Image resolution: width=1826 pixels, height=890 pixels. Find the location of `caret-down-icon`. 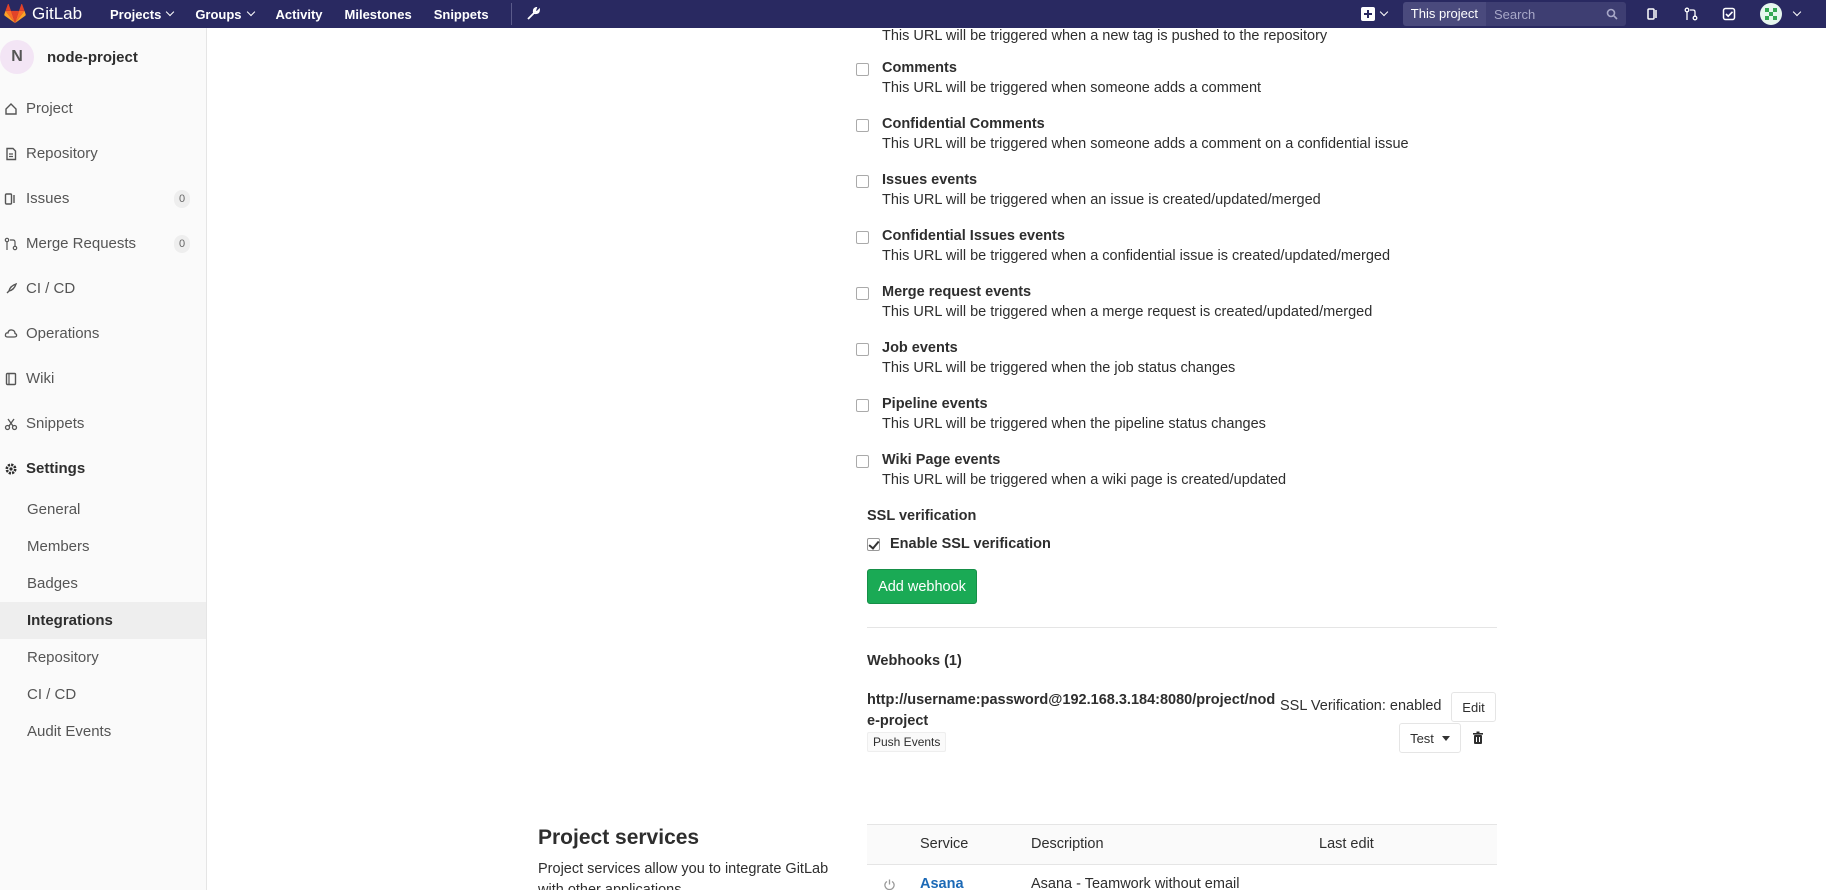

caret-down-icon is located at coordinates (1445, 738).